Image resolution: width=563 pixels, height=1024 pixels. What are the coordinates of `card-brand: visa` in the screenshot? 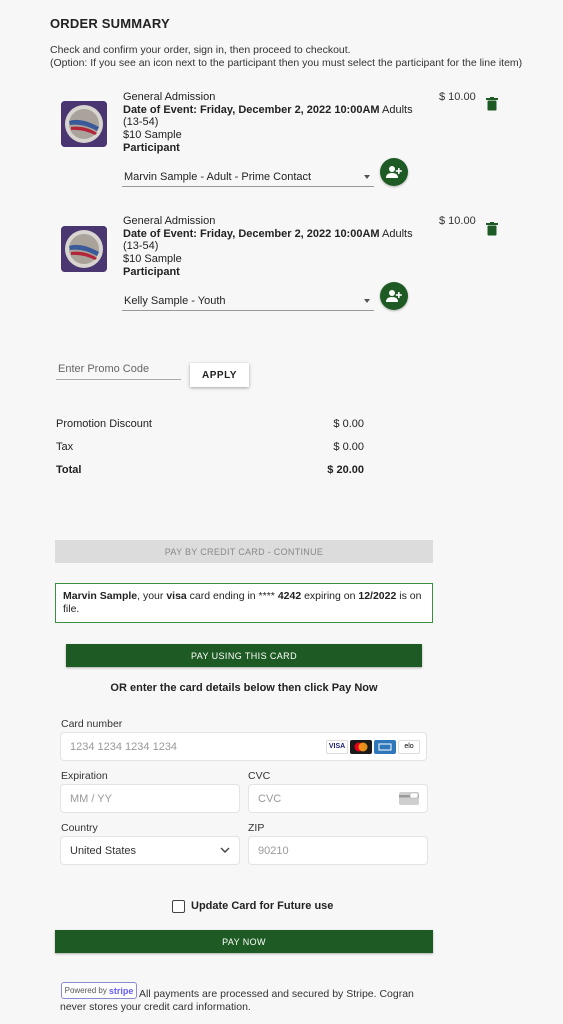 It's located at (176, 596).